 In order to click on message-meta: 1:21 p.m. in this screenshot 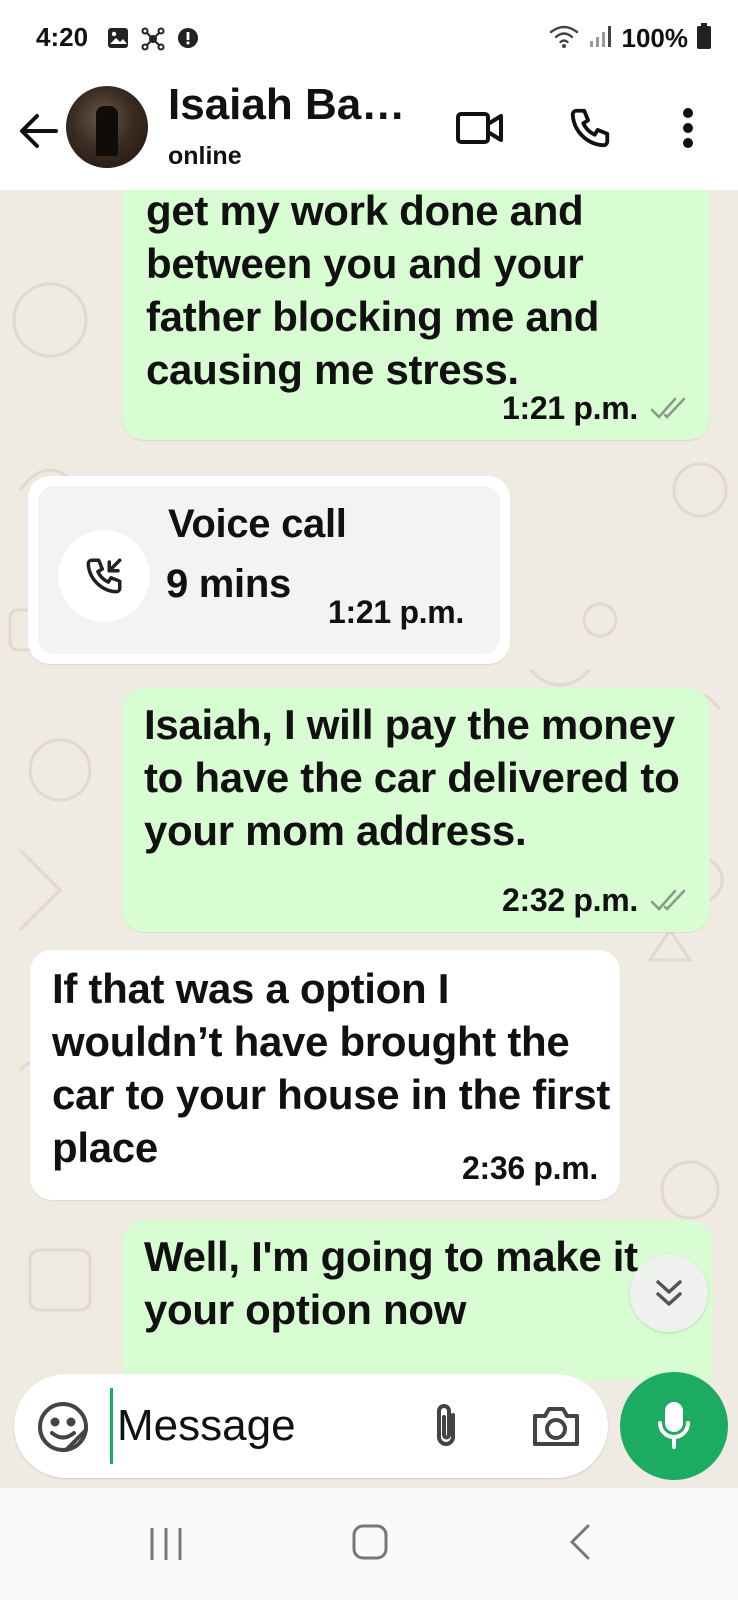, I will do `click(595, 408)`.